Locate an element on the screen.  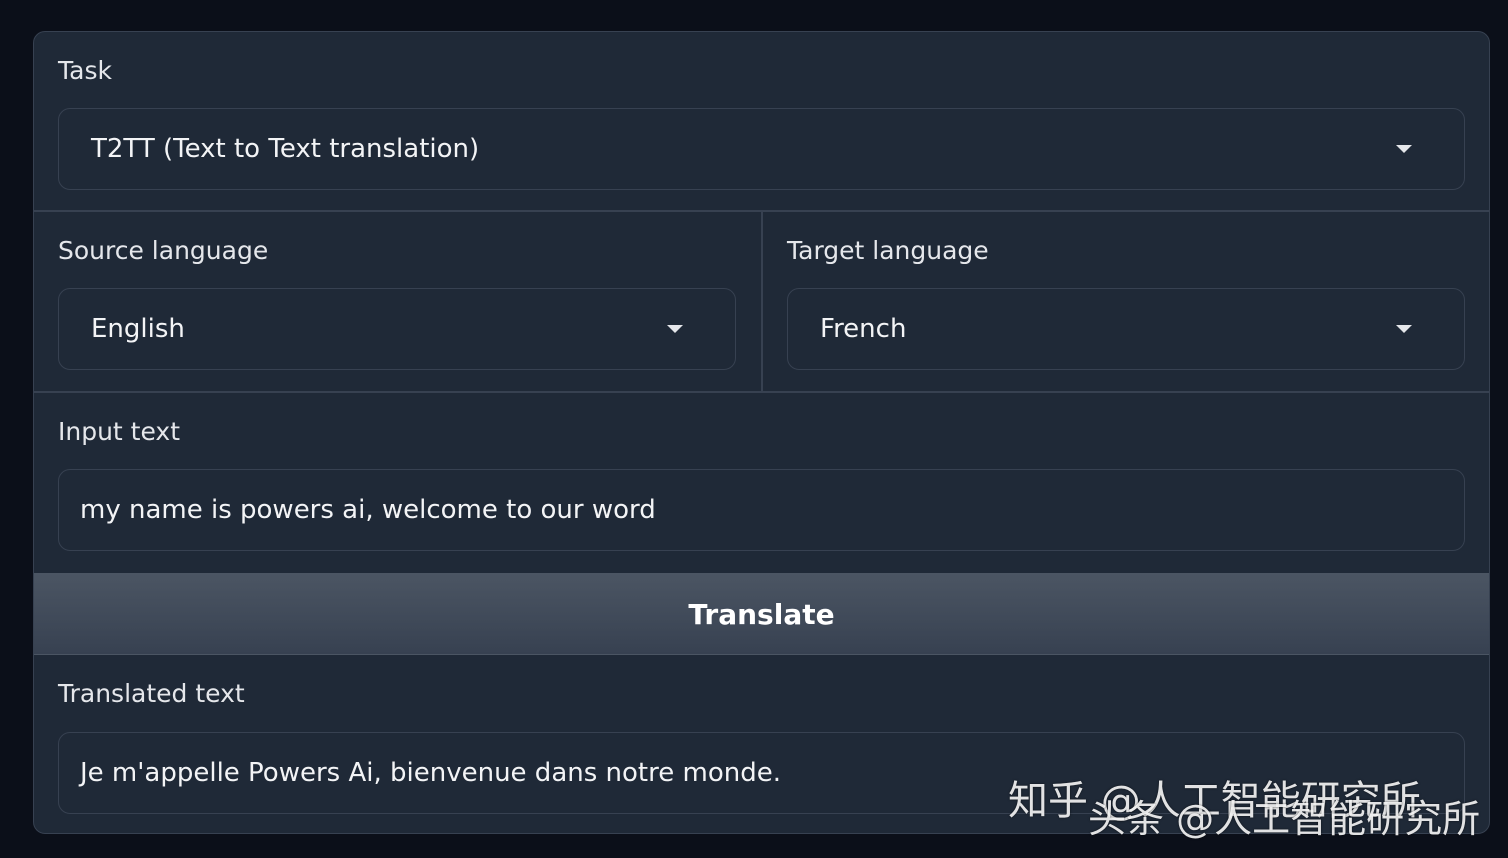
translate-button: Translate is located at coordinates (761, 614).